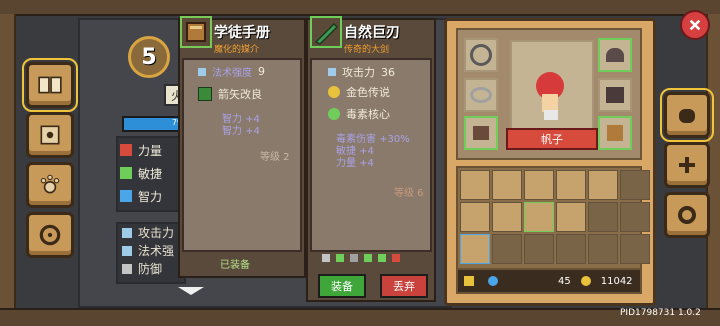 This screenshot has height=326, width=720. What do you see at coordinates (469, 281) in the screenshot?
I see `lock-icon` at bounding box center [469, 281].